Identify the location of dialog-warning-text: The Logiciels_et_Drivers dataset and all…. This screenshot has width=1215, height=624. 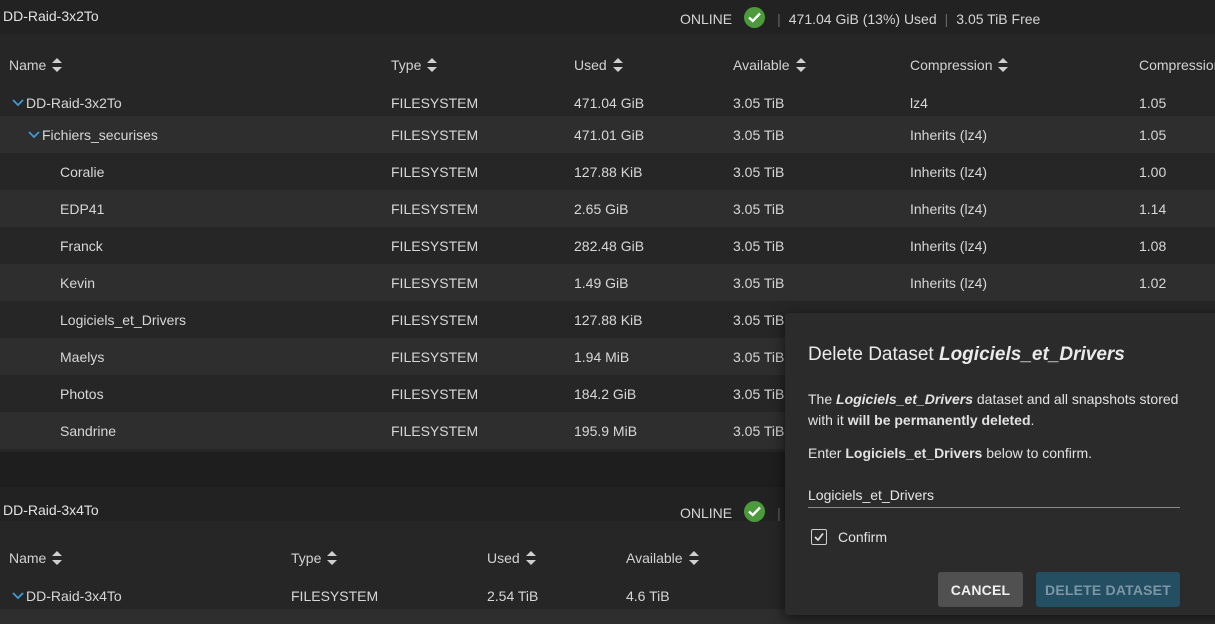
(998, 410).